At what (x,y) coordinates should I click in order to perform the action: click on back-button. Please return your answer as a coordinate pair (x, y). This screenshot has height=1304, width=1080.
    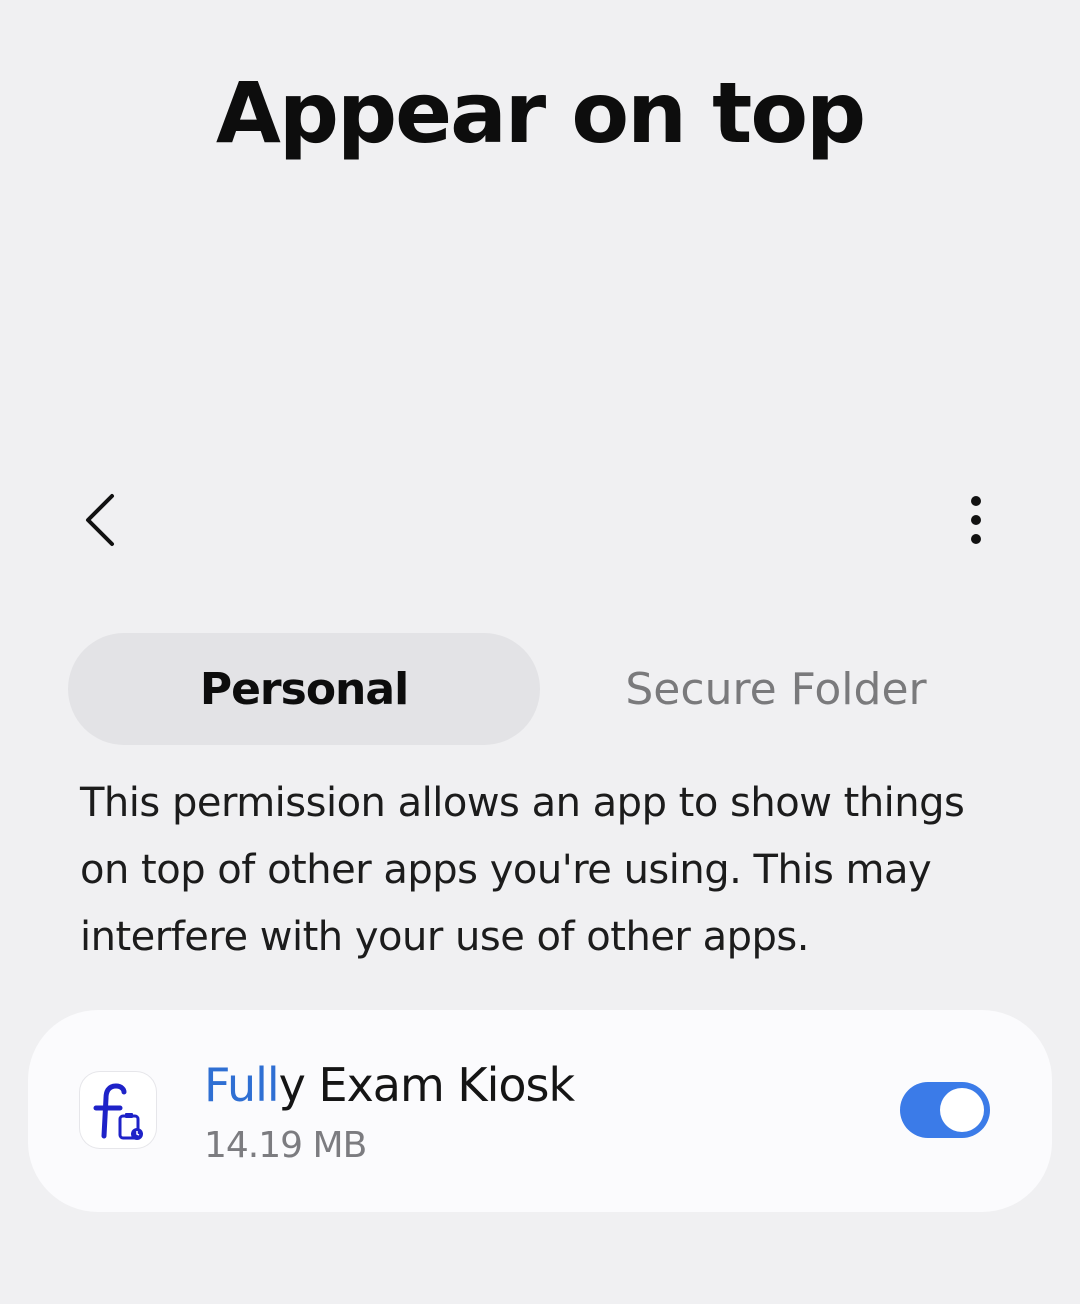
    Looking at the image, I should click on (100, 520).